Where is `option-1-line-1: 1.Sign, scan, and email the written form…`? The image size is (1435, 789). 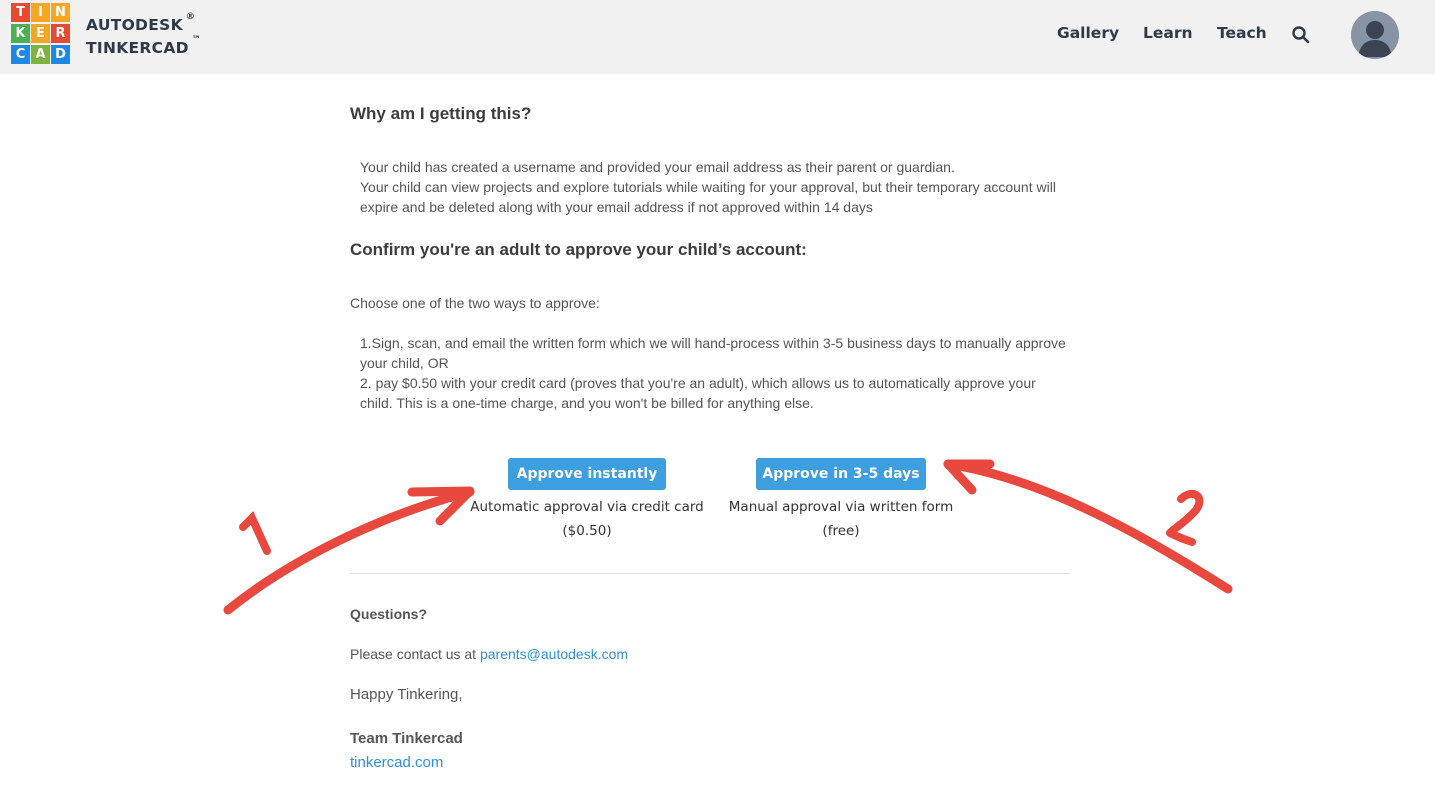 option-1-line-1: 1.Sign, scan, and email the written form… is located at coordinates (713, 343).